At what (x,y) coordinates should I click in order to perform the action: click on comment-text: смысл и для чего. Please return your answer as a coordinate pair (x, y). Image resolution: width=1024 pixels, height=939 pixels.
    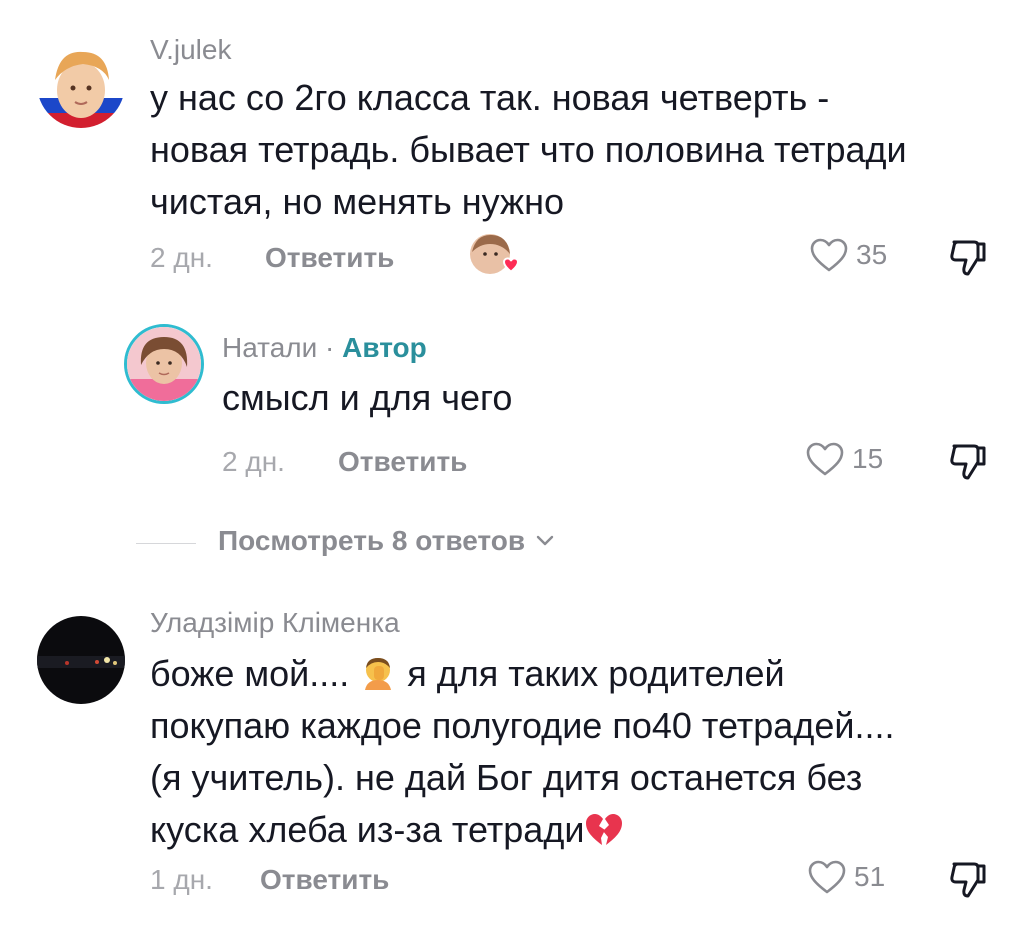
    Looking at the image, I should click on (367, 398).